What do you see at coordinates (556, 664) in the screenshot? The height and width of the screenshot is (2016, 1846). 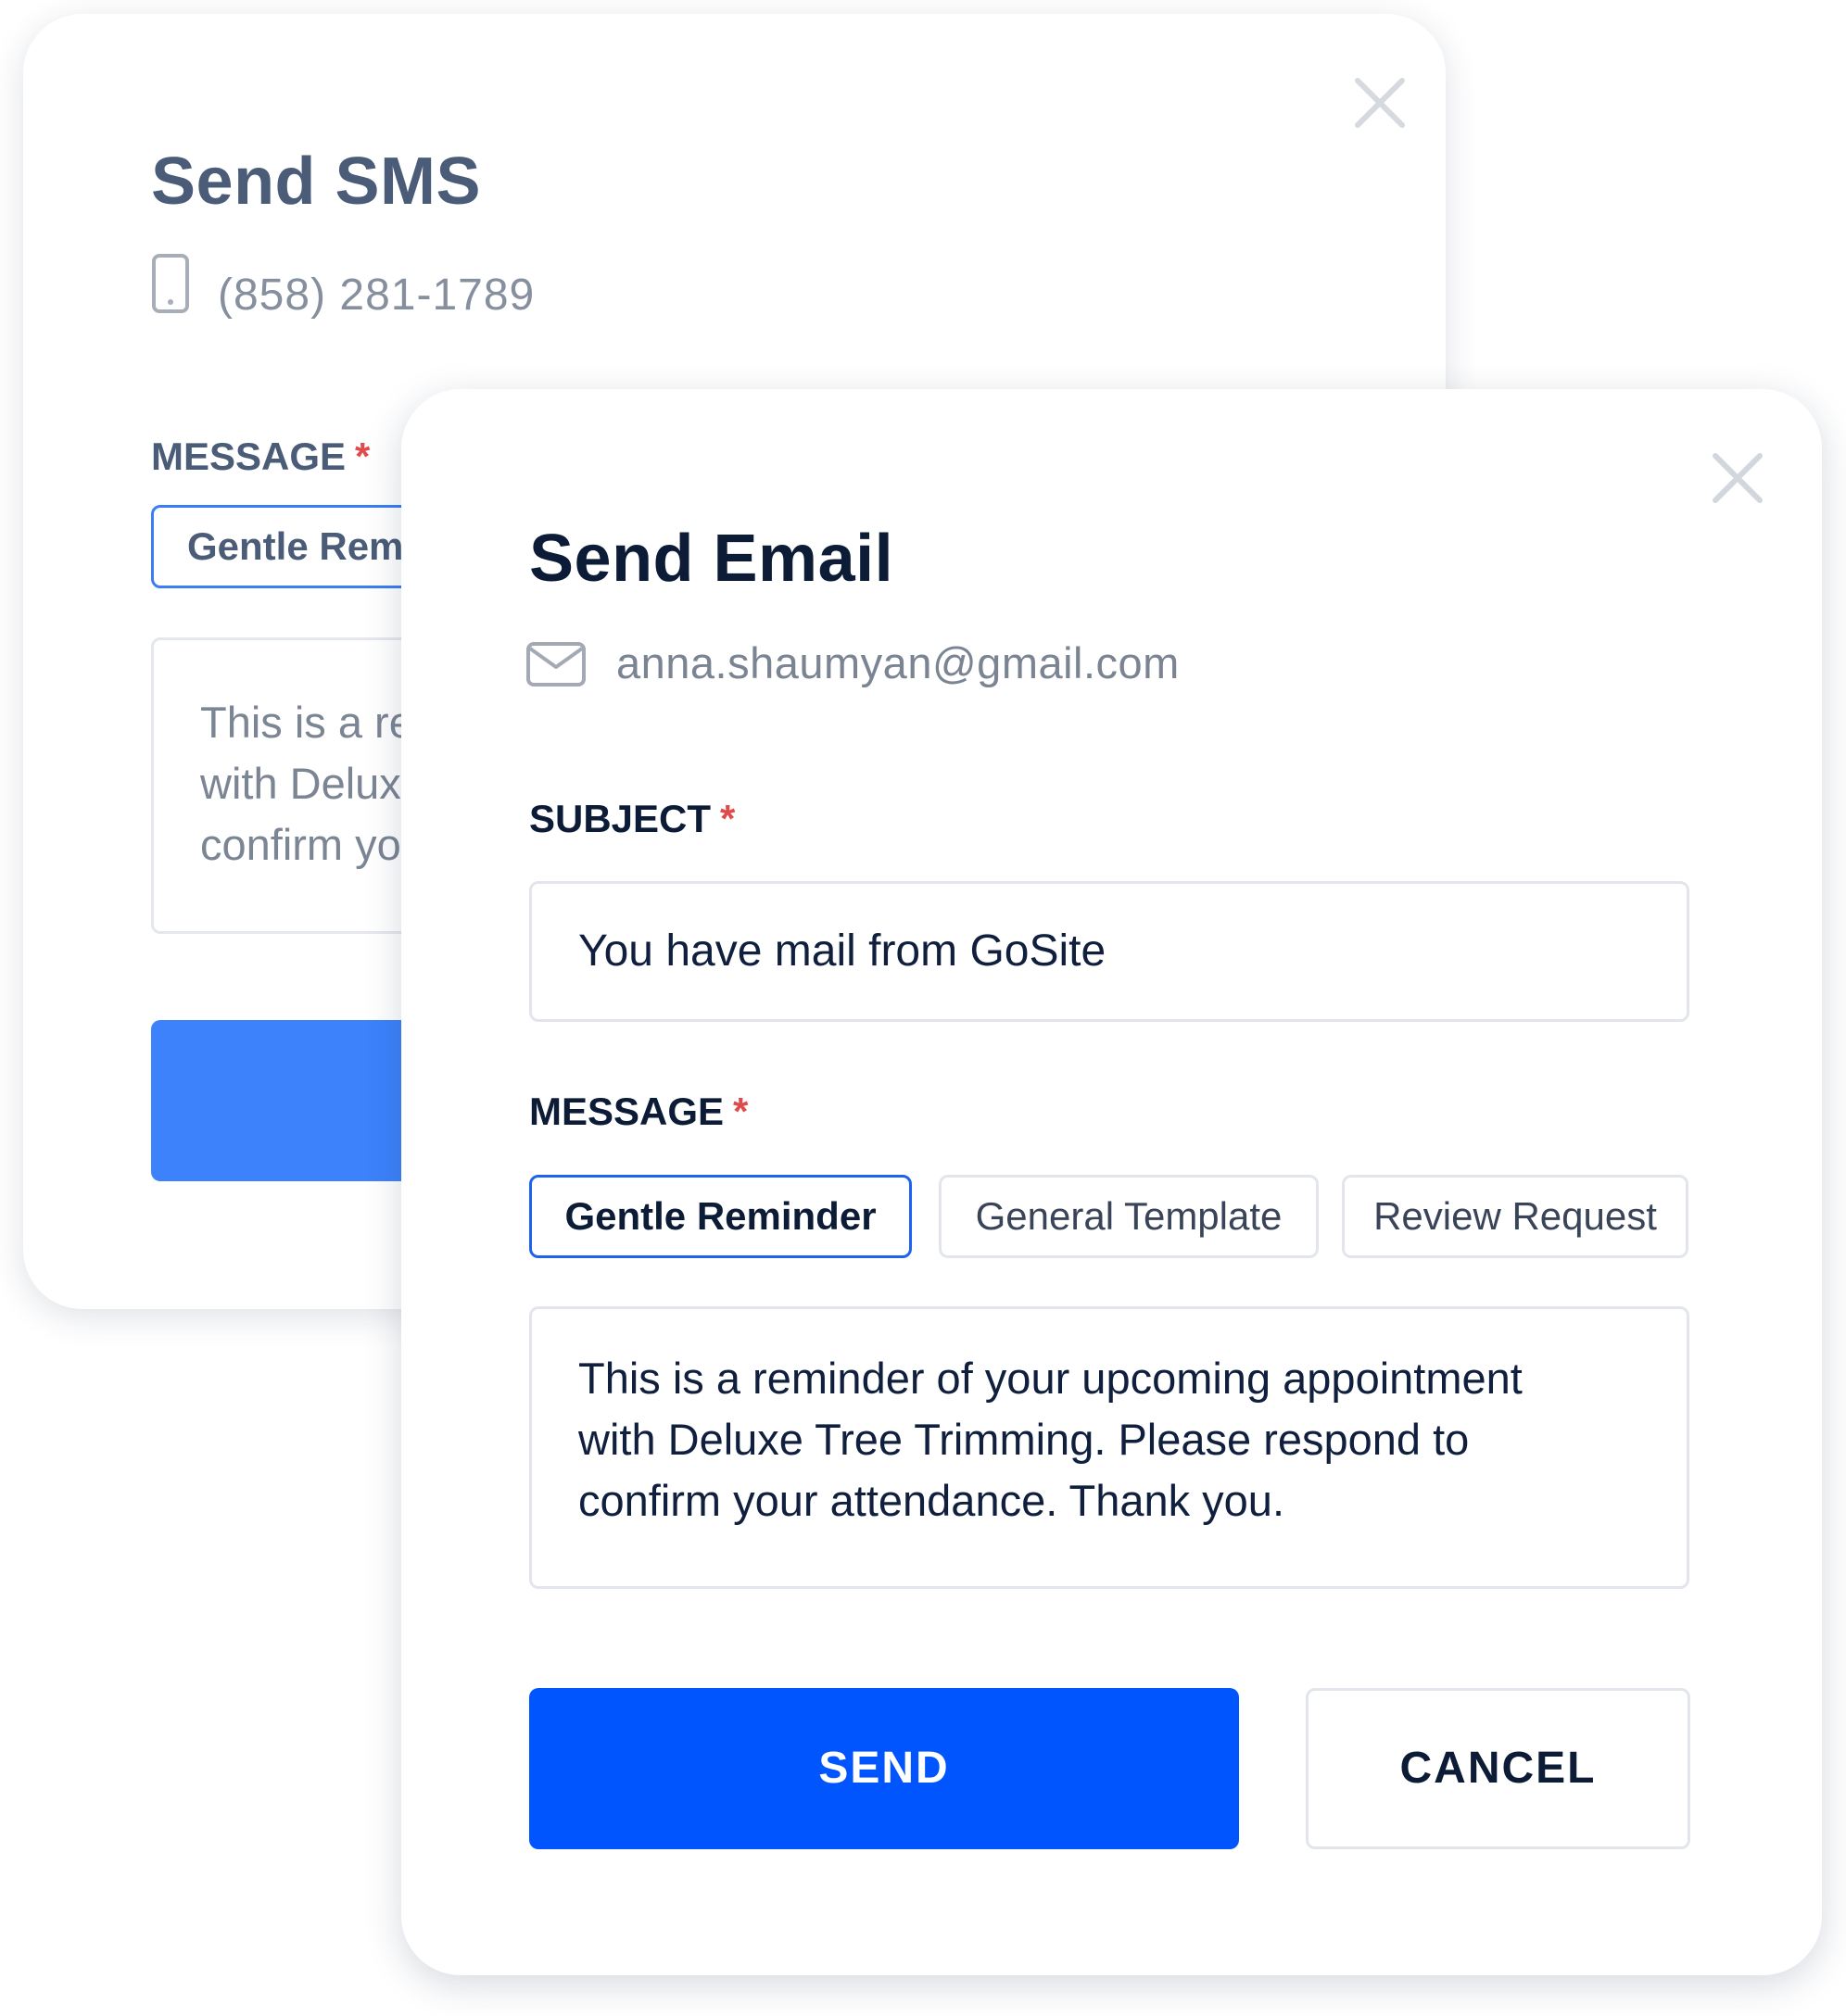 I see `mail-icon` at bounding box center [556, 664].